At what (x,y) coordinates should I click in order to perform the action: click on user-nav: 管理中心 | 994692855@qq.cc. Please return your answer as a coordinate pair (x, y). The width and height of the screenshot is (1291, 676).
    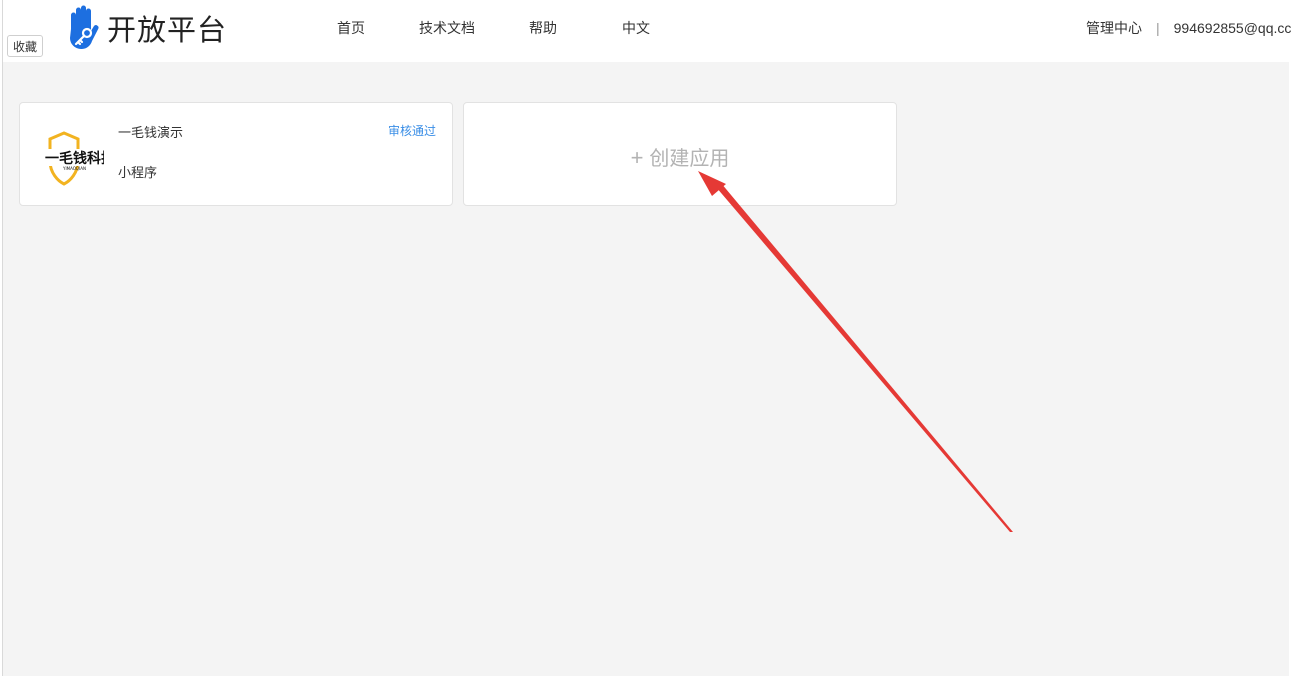
    Looking at the image, I should click on (1188, 28).